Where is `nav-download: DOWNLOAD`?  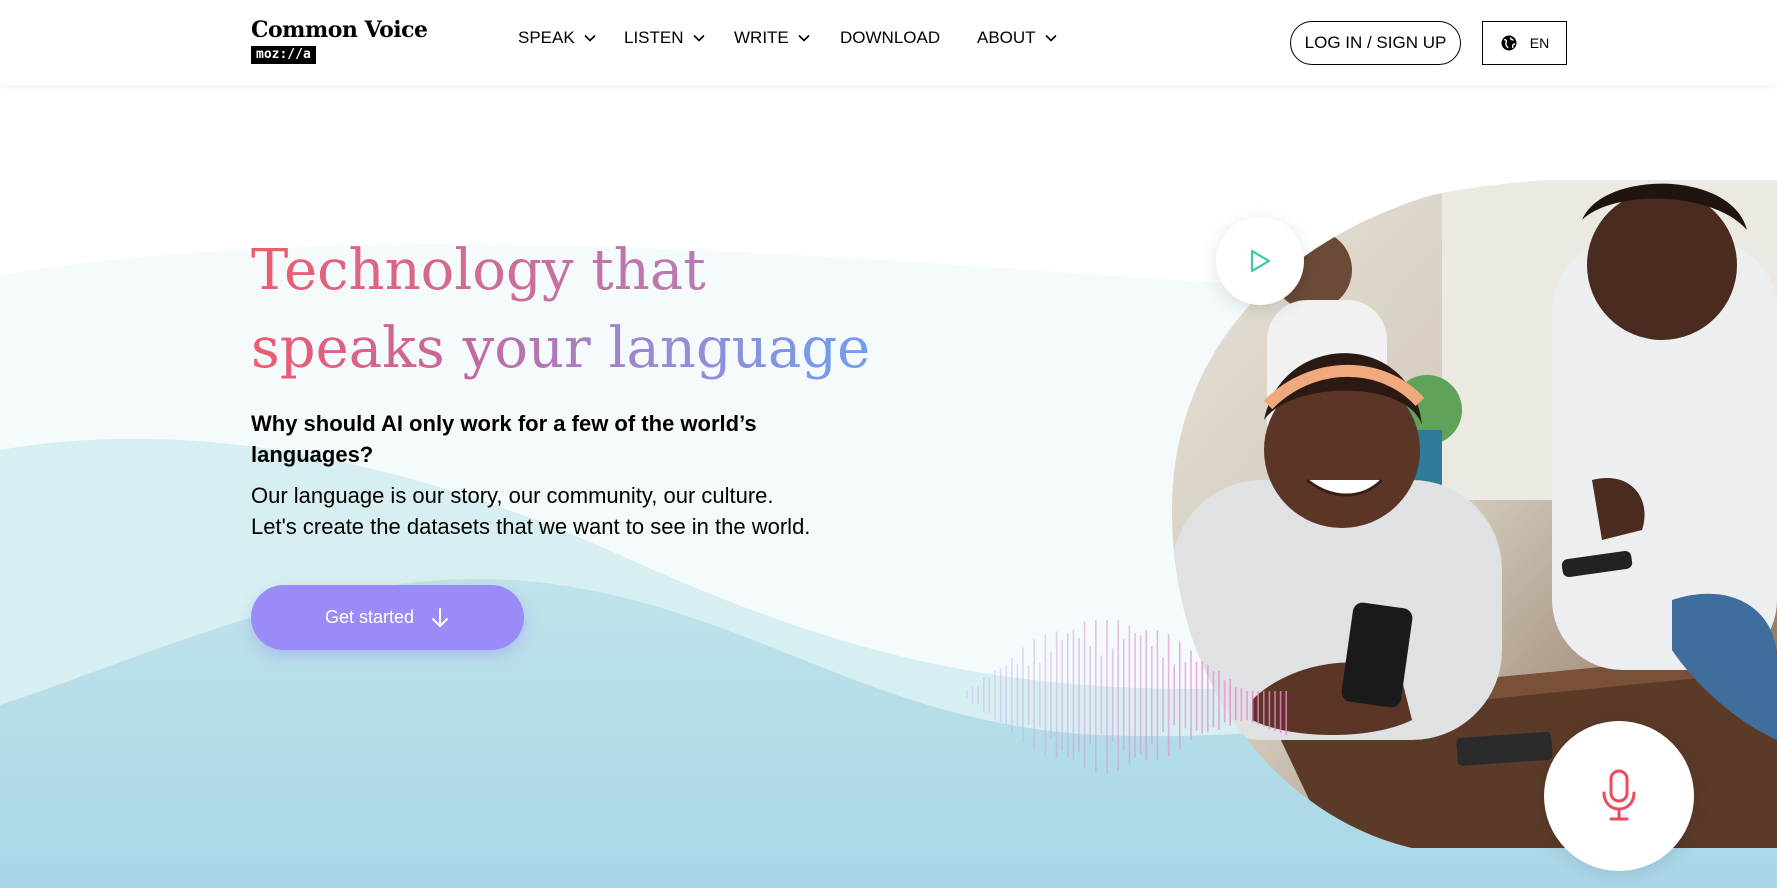 nav-download: DOWNLOAD is located at coordinates (890, 38).